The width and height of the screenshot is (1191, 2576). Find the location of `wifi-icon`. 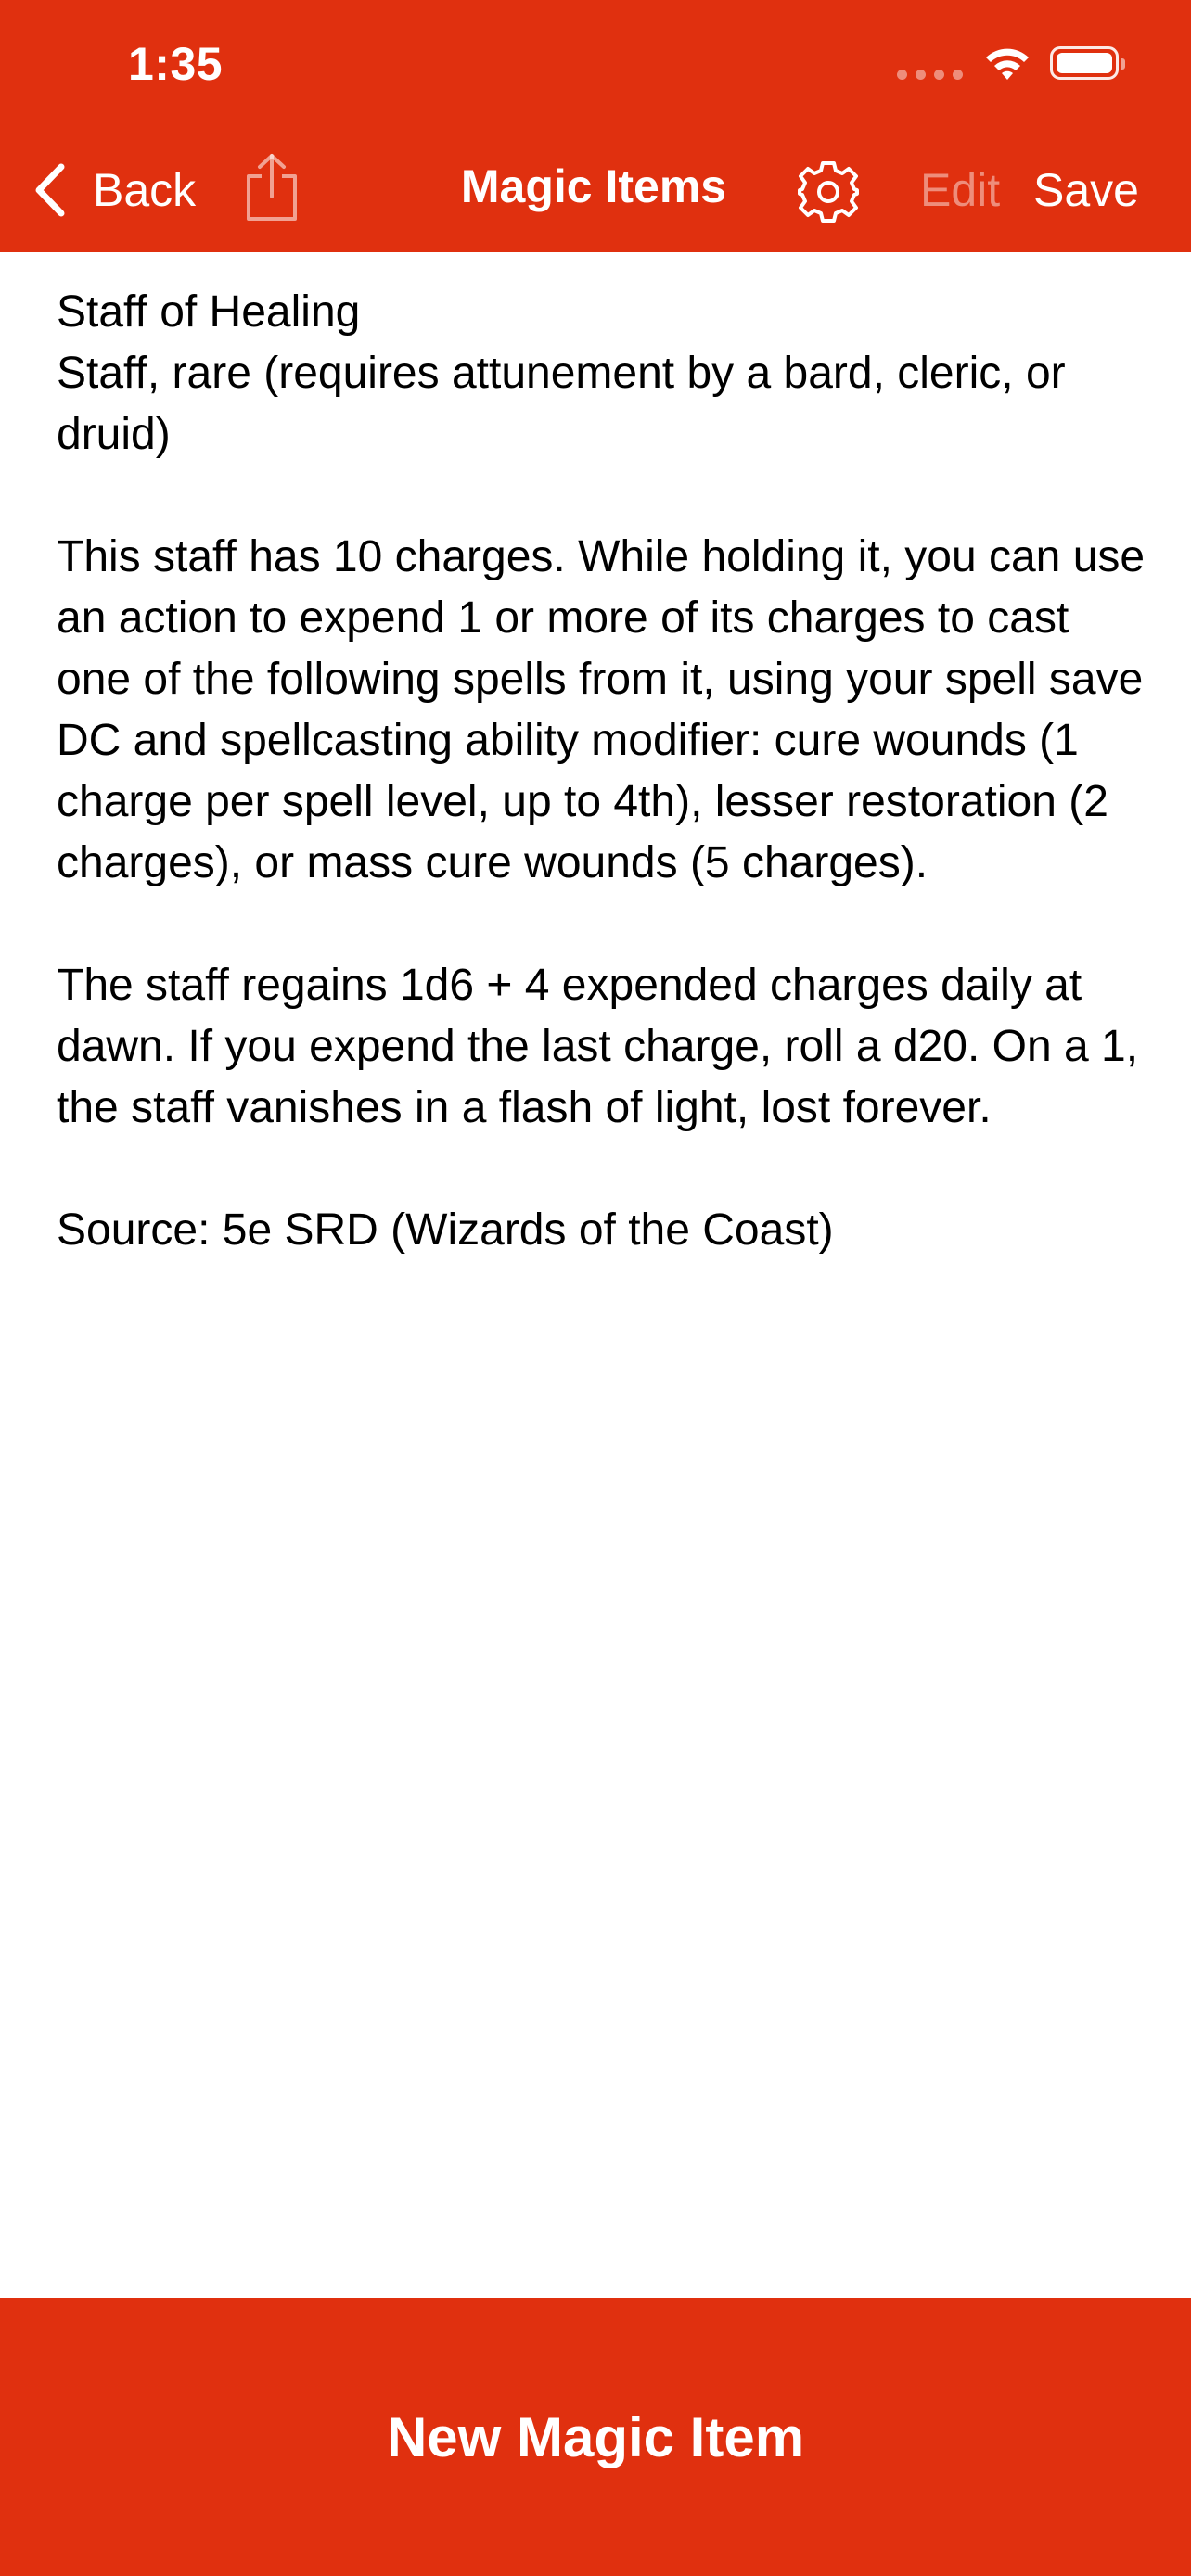

wifi-icon is located at coordinates (1007, 64).